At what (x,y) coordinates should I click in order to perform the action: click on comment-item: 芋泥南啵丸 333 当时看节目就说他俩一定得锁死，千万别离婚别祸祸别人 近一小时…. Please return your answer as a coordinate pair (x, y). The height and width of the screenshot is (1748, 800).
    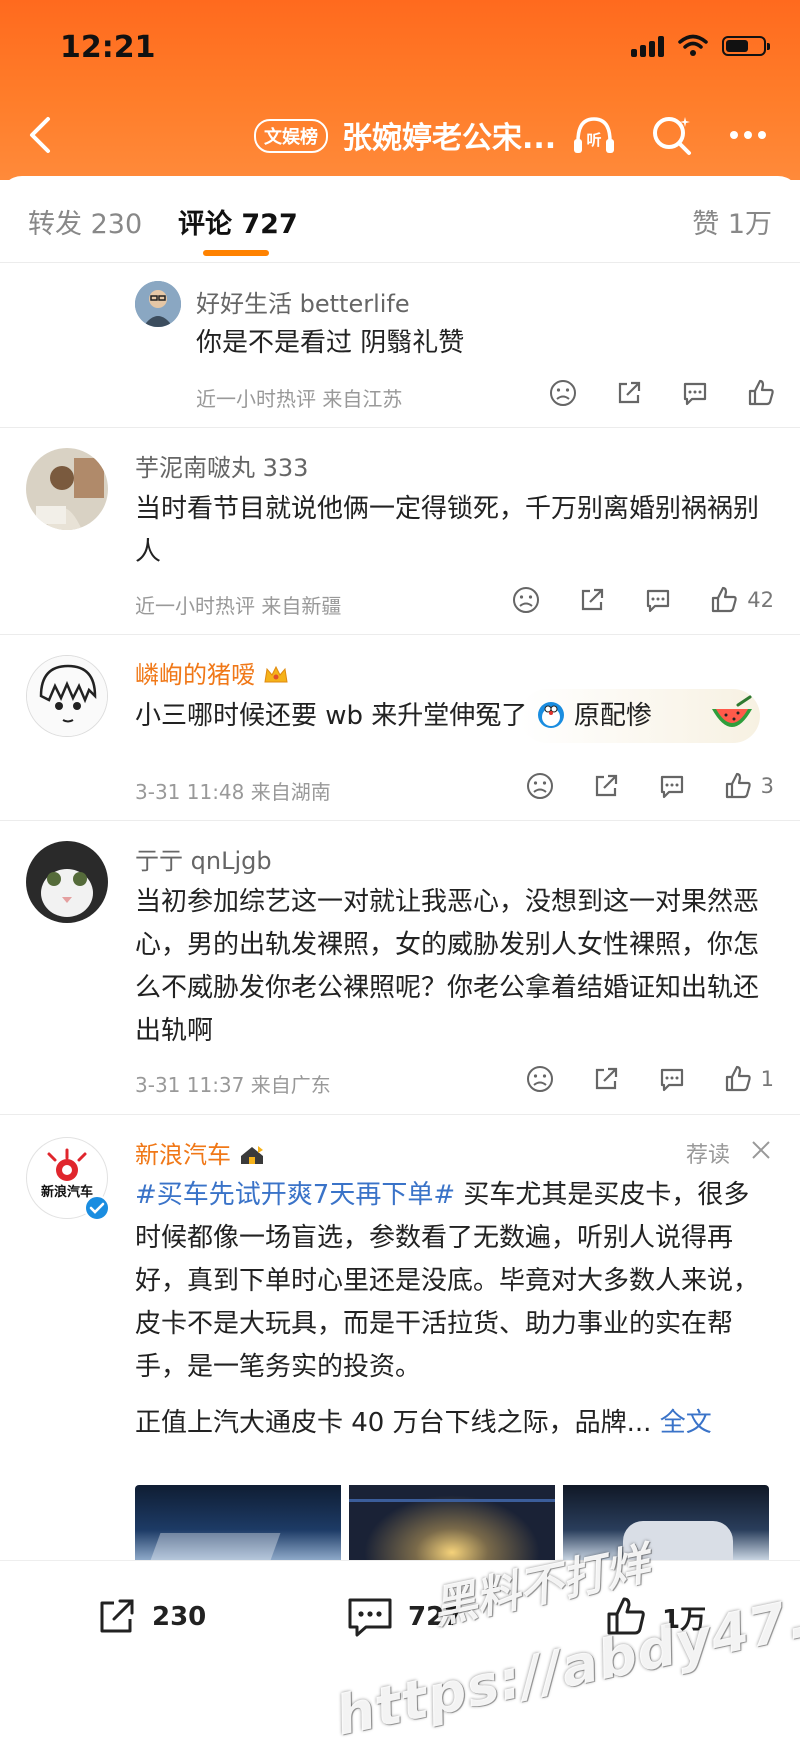
    Looking at the image, I should click on (400, 531).